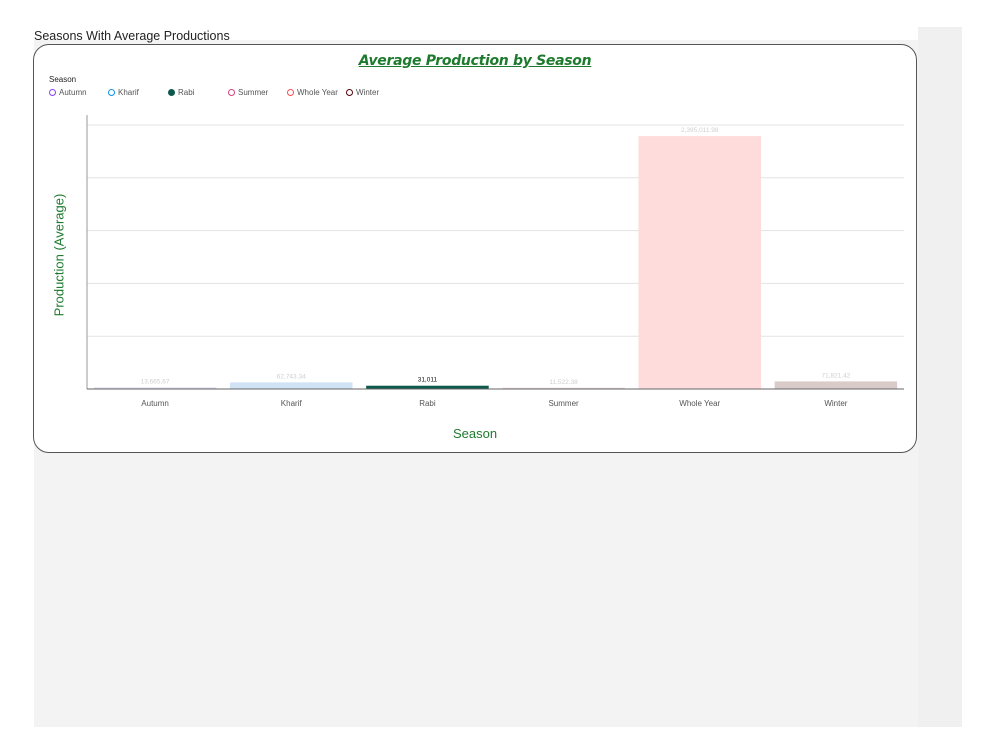 Image resolution: width=985 pixels, height=756 pixels. Describe the element at coordinates (699, 403) in the screenshot. I see `x-tick-label: Whole Year` at that location.